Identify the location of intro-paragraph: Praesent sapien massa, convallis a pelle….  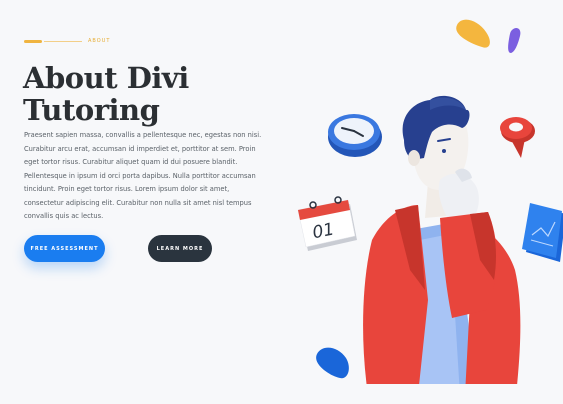
(143, 175).